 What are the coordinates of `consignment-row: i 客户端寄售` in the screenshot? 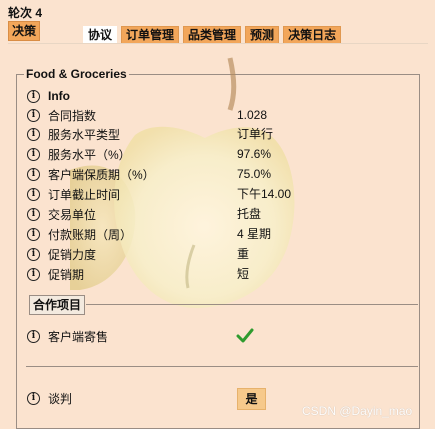 It's located at (67, 336).